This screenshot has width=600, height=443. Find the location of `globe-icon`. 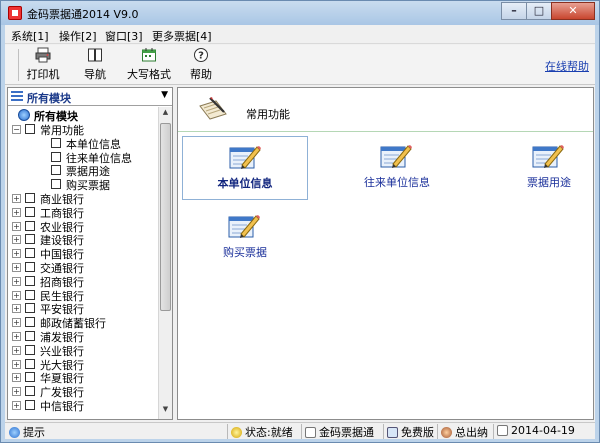

globe-icon is located at coordinates (24, 115).